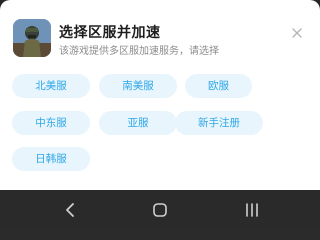 The image size is (320, 240). I want to click on server-button-japan-korea: 日韩服, so click(51, 159).